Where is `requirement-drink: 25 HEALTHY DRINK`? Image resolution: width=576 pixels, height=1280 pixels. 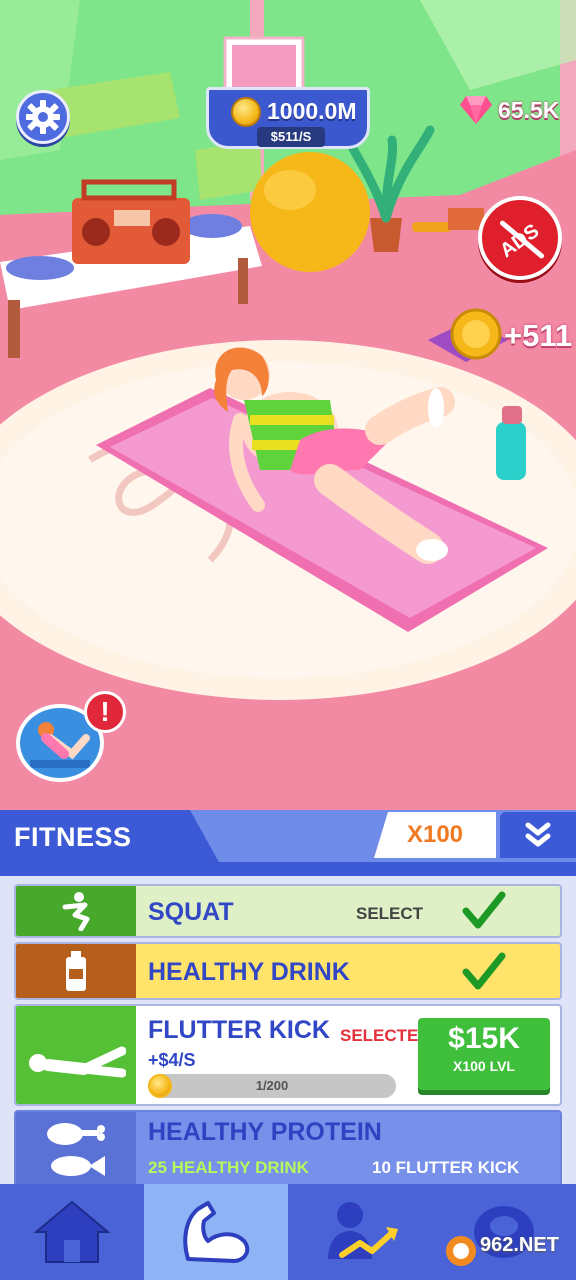
requirement-drink: 25 HEALTHY DRINK is located at coordinates (228, 1167).